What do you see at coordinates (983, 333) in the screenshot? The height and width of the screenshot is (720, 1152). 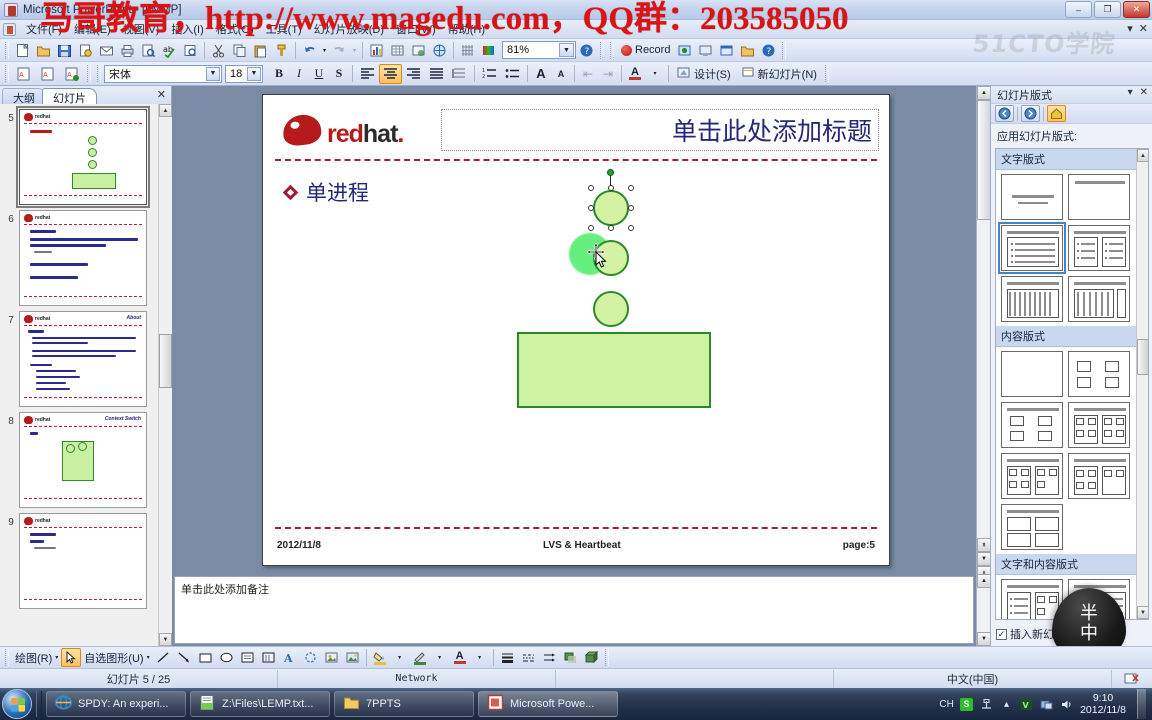 I see `slide-scrollbar: ▲ ⇞ ▼ ⇟` at bounding box center [983, 333].